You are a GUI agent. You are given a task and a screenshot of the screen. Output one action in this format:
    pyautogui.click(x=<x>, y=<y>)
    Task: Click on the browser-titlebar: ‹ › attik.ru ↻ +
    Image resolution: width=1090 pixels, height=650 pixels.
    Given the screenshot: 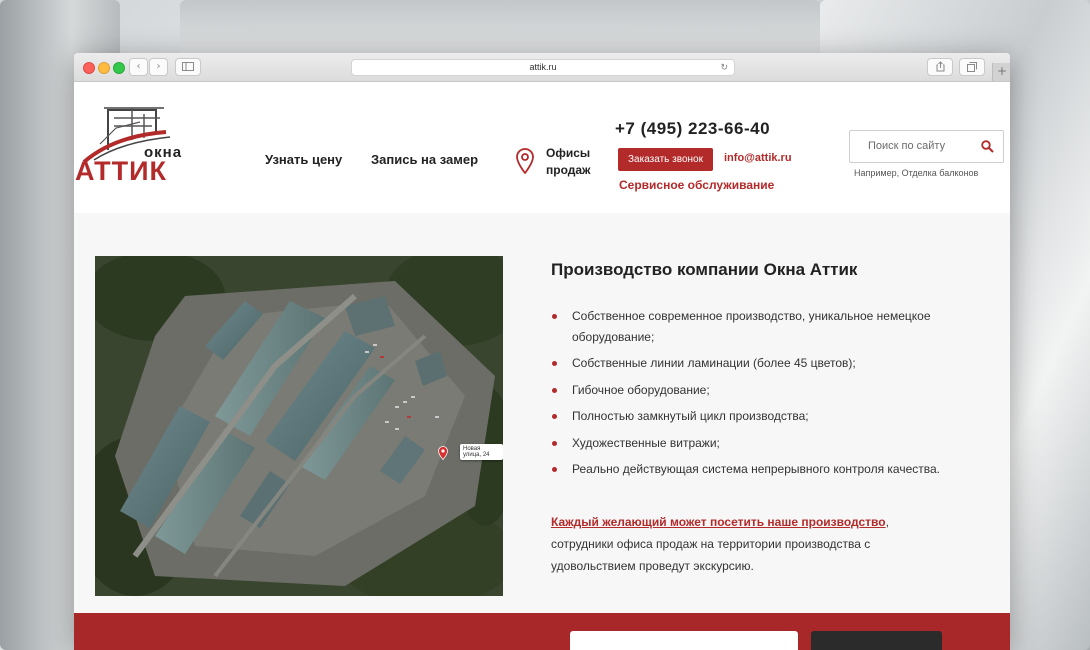 What is the action you would take?
    pyautogui.click(x=542, y=67)
    